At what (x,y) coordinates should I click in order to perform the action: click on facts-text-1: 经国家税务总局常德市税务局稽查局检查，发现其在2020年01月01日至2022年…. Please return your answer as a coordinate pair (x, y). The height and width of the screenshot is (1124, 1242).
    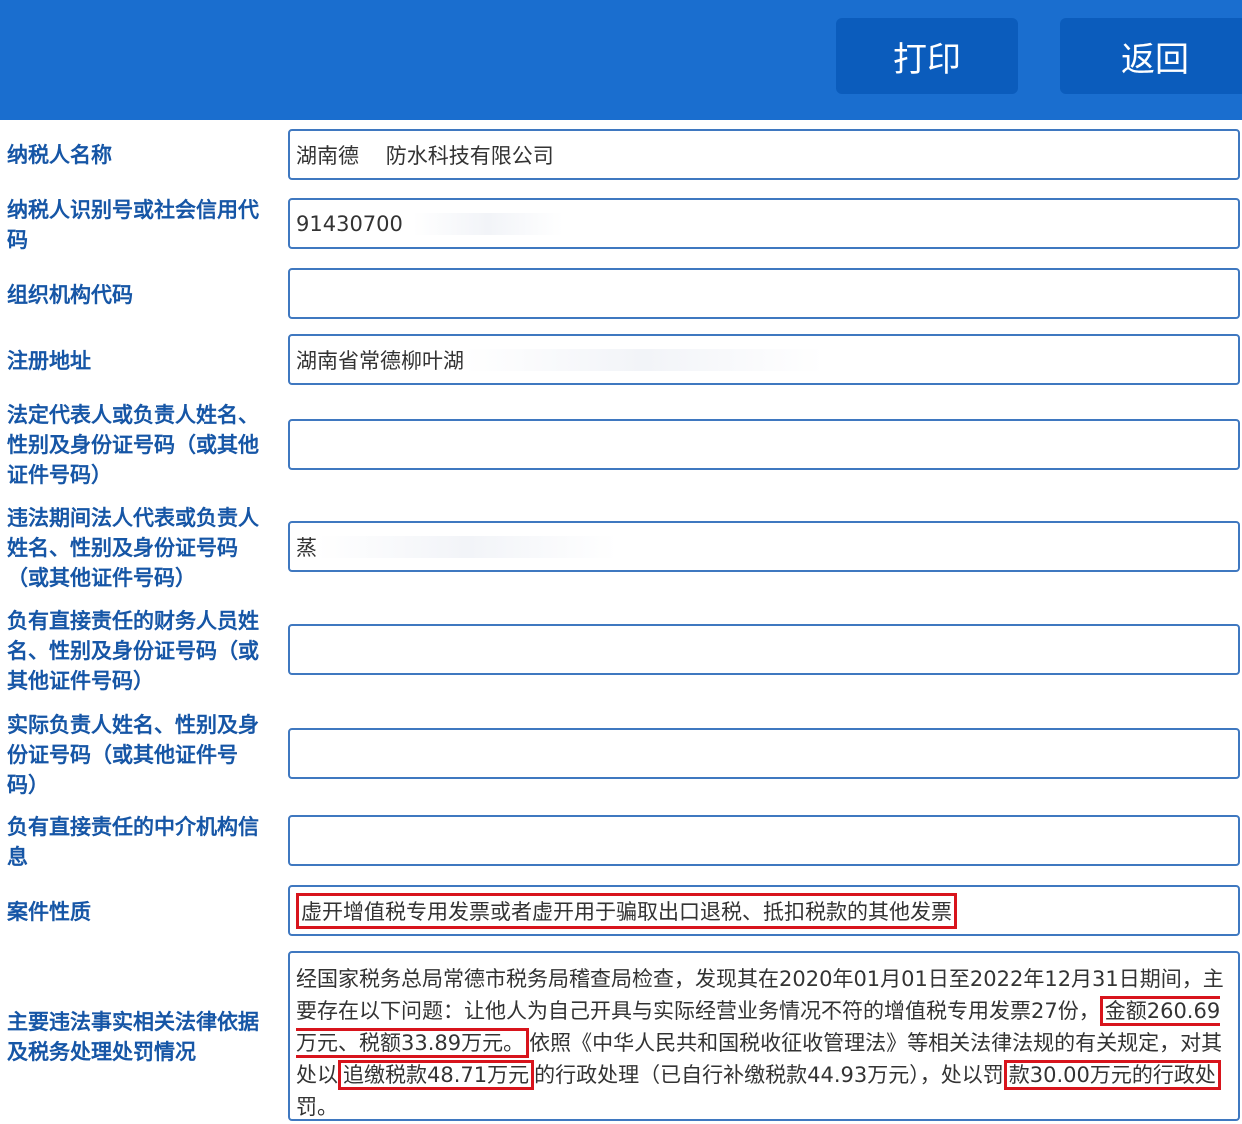
    Looking at the image, I should click on (760, 995).